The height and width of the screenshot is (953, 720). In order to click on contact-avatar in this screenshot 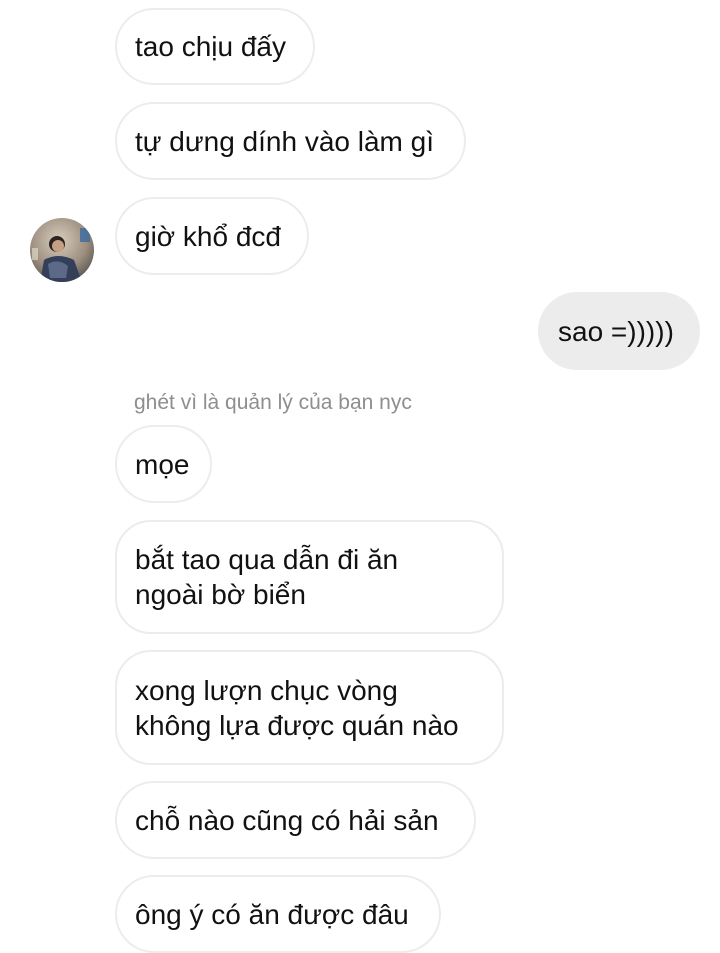, I will do `click(62, 250)`.